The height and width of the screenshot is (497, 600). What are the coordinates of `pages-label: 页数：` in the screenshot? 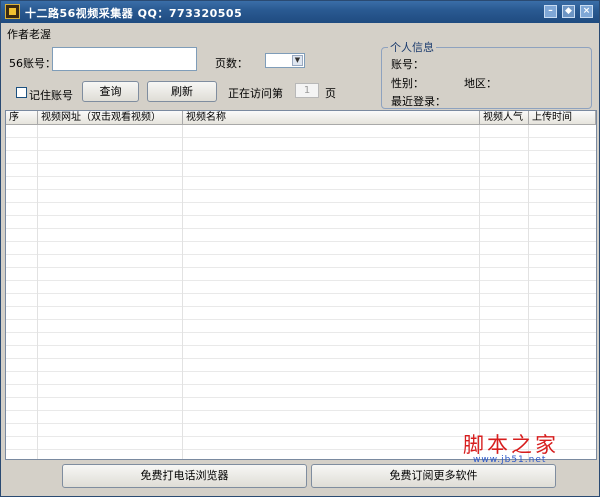 It's located at (231, 63).